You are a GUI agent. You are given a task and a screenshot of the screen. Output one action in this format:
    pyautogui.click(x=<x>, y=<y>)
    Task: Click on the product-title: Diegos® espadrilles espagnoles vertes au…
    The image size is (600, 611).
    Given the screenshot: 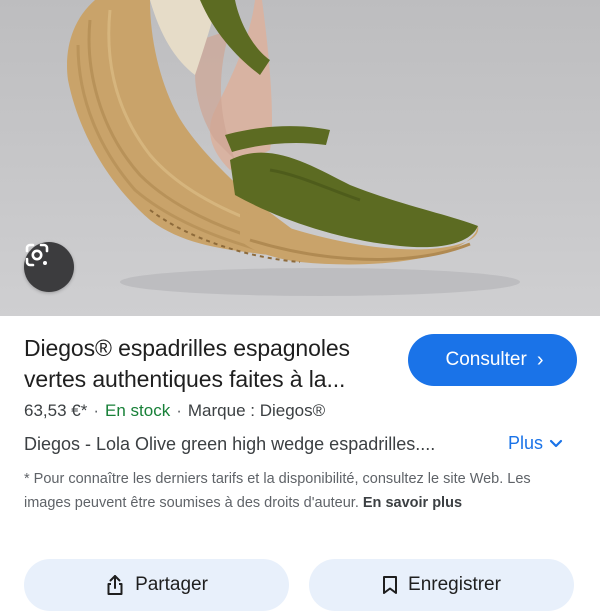 What is the action you would take?
    pyautogui.click(x=209, y=364)
    